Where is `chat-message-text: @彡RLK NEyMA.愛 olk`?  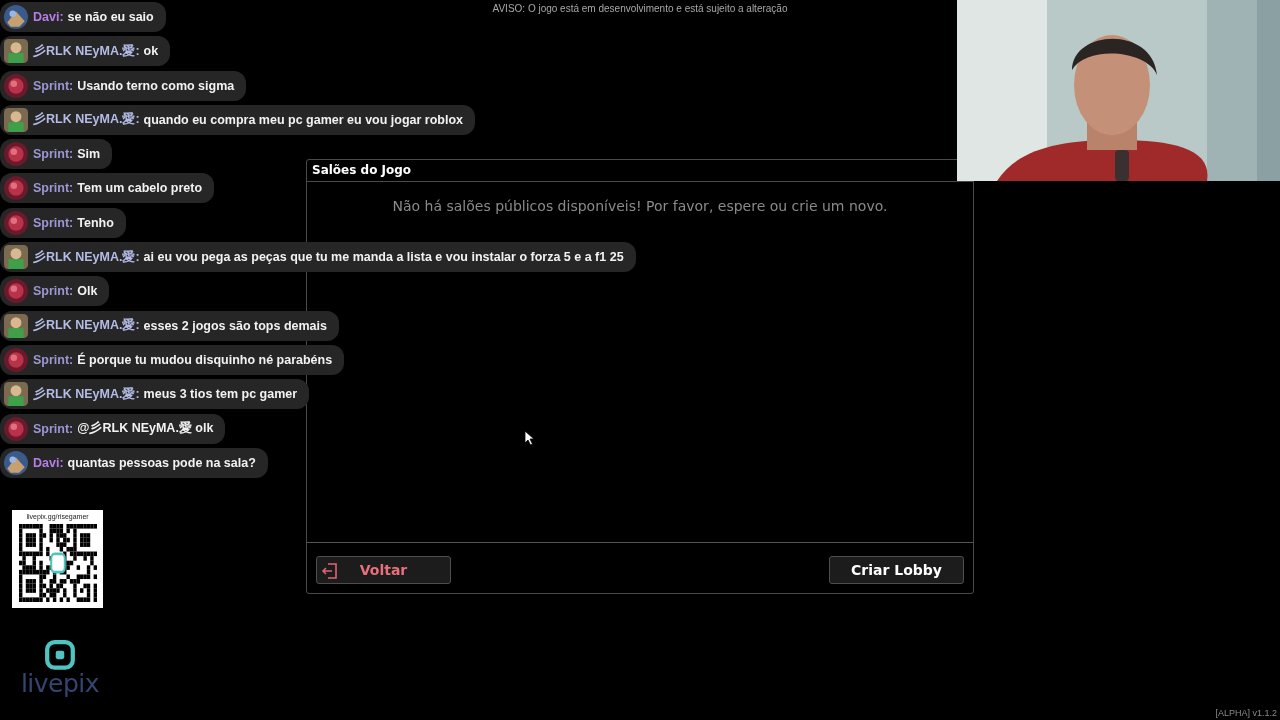
chat-message-text: @彡RLK NEyMA.愛 olk is located at coordinates (145, 429).